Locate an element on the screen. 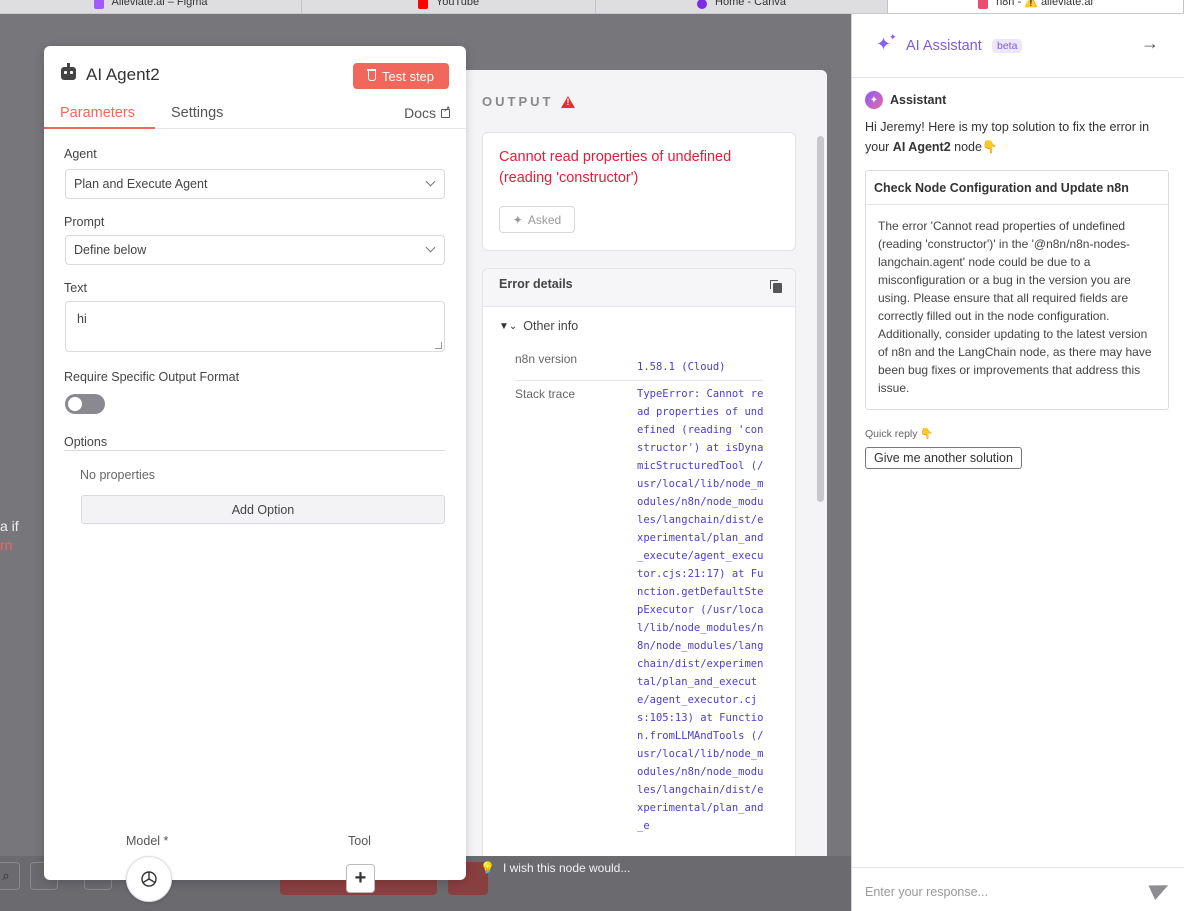 The height and width of the screenshot is (911, 1184). add-tool-button: + is located at coordinates (360, 878).